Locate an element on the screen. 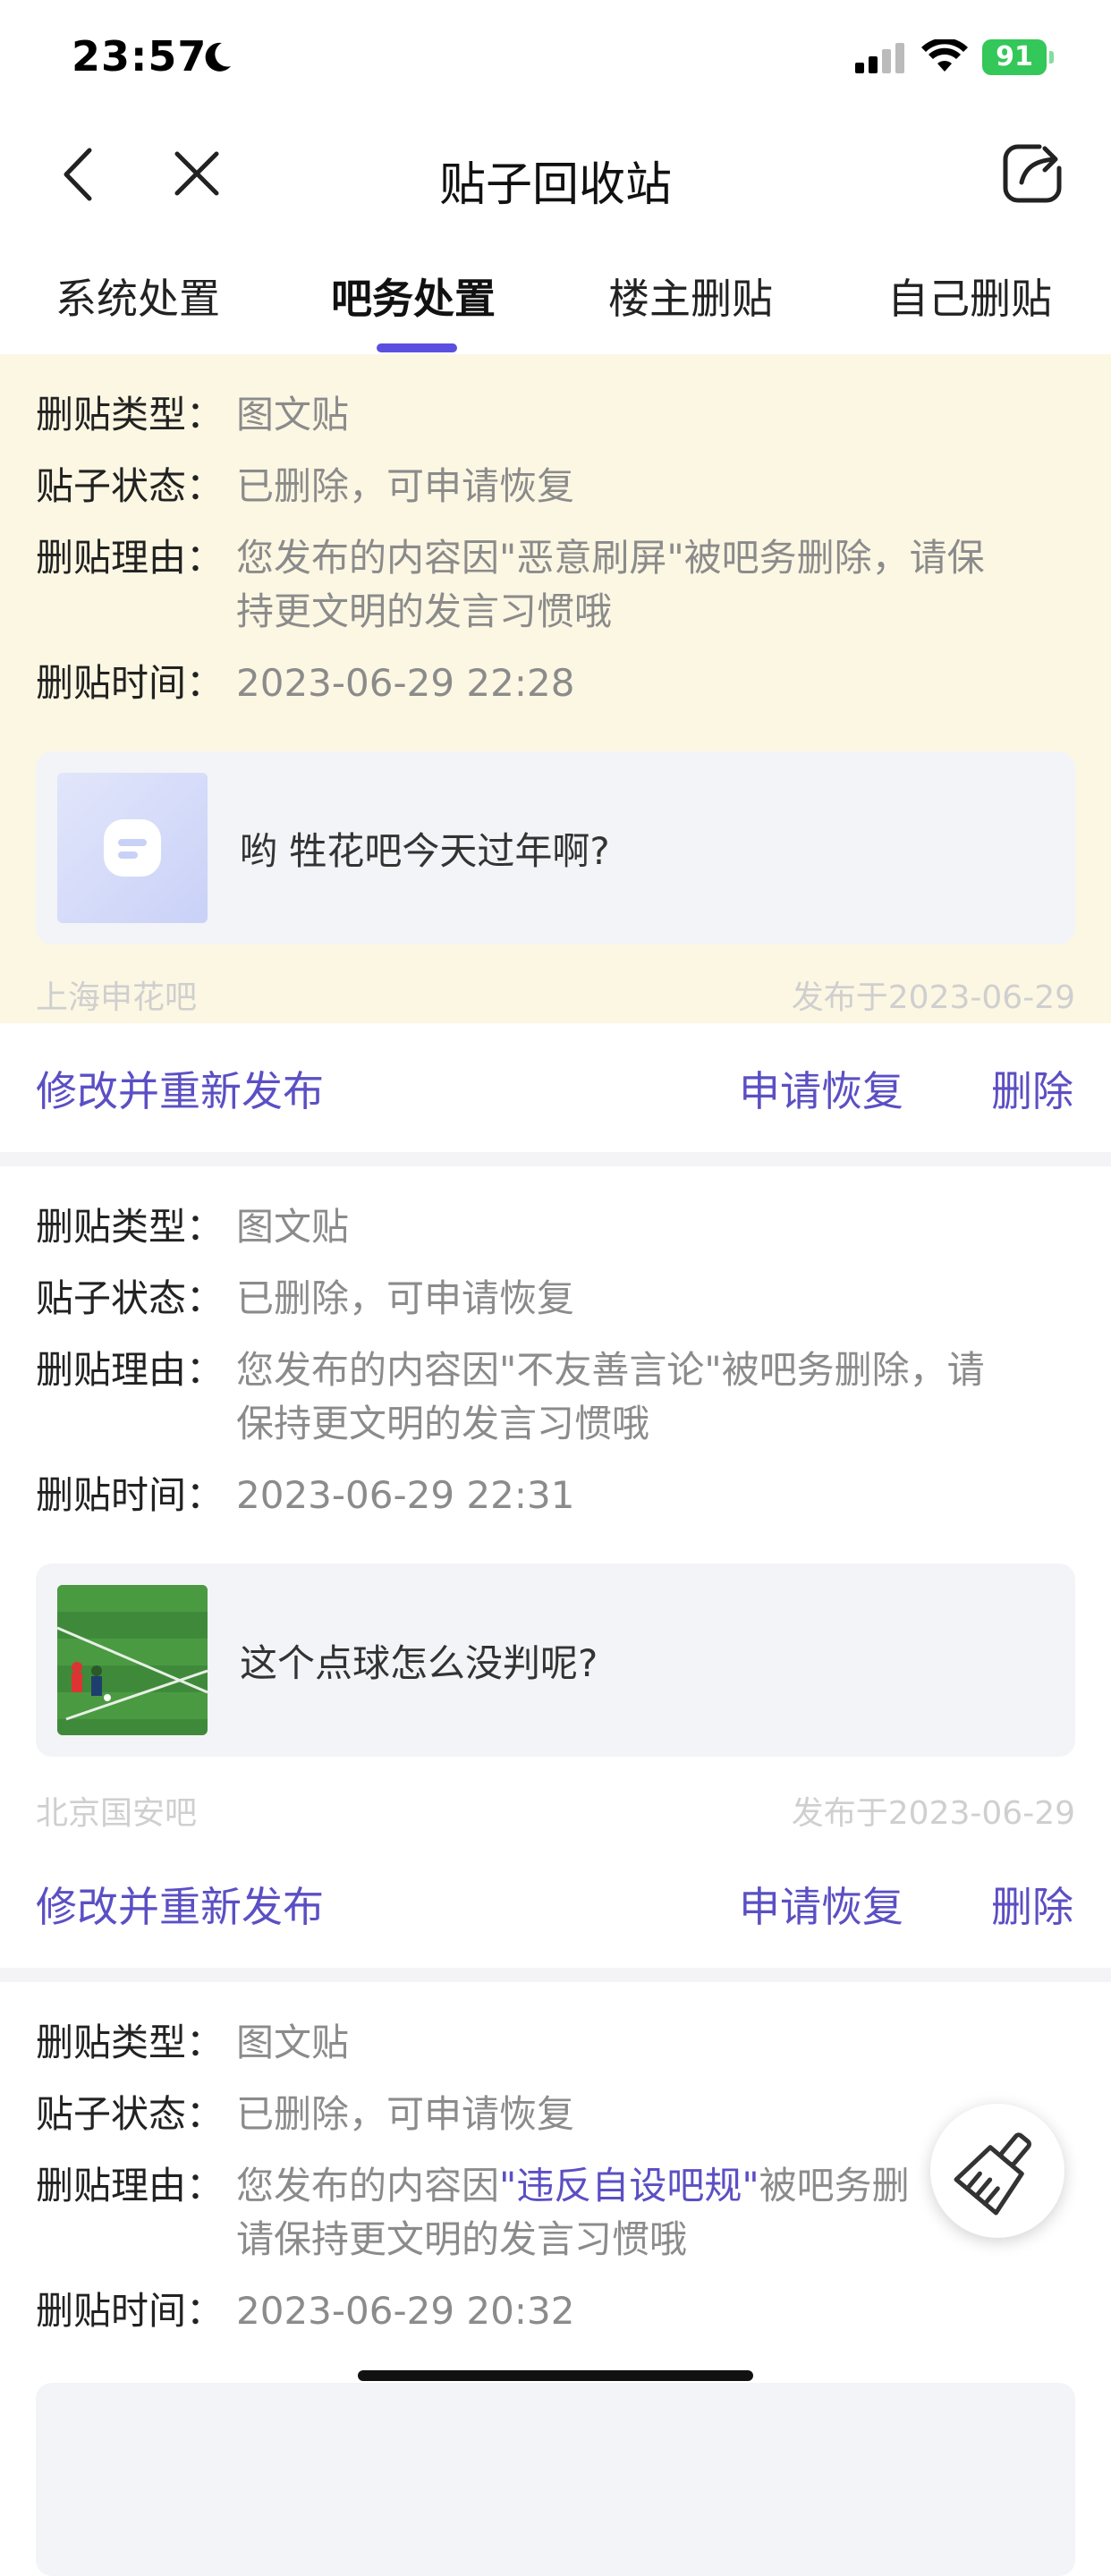 This screenshot has width=1111, height=2576. page-title: 贴子回收站 is located at coordinates (555, 185).